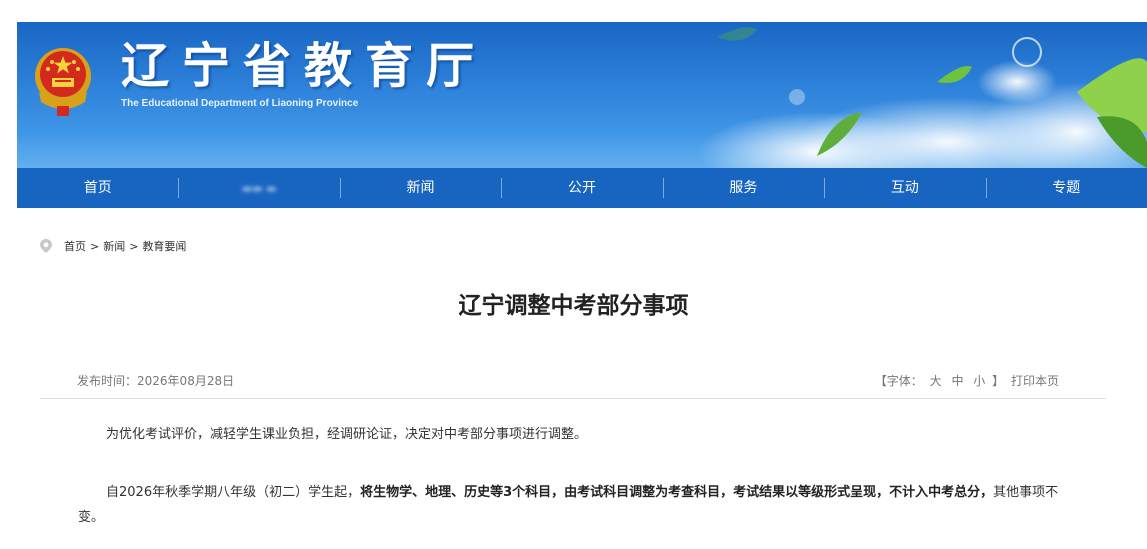 Image resolution: width=1147 pixels, height=549 pixels. What do you see at coordinates (968, 380) in the screenshot?
I see `article-tools: 【字体： 大 中 小 】 打印本页` at bounding box center [968, 380].